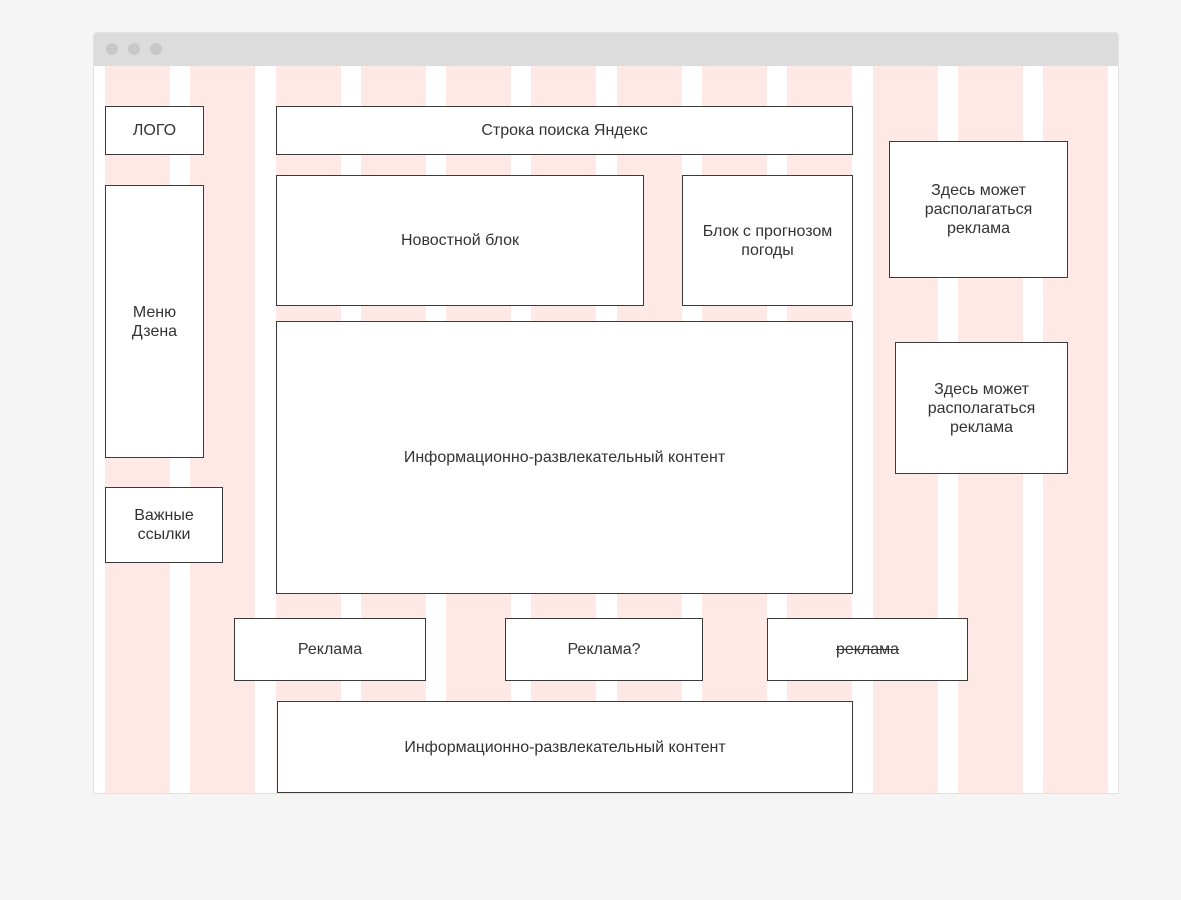 Image resolution: width=1181 pixels, height=900 pixels. I want to click on ad-block-1: Реклама, so click(330, 649).